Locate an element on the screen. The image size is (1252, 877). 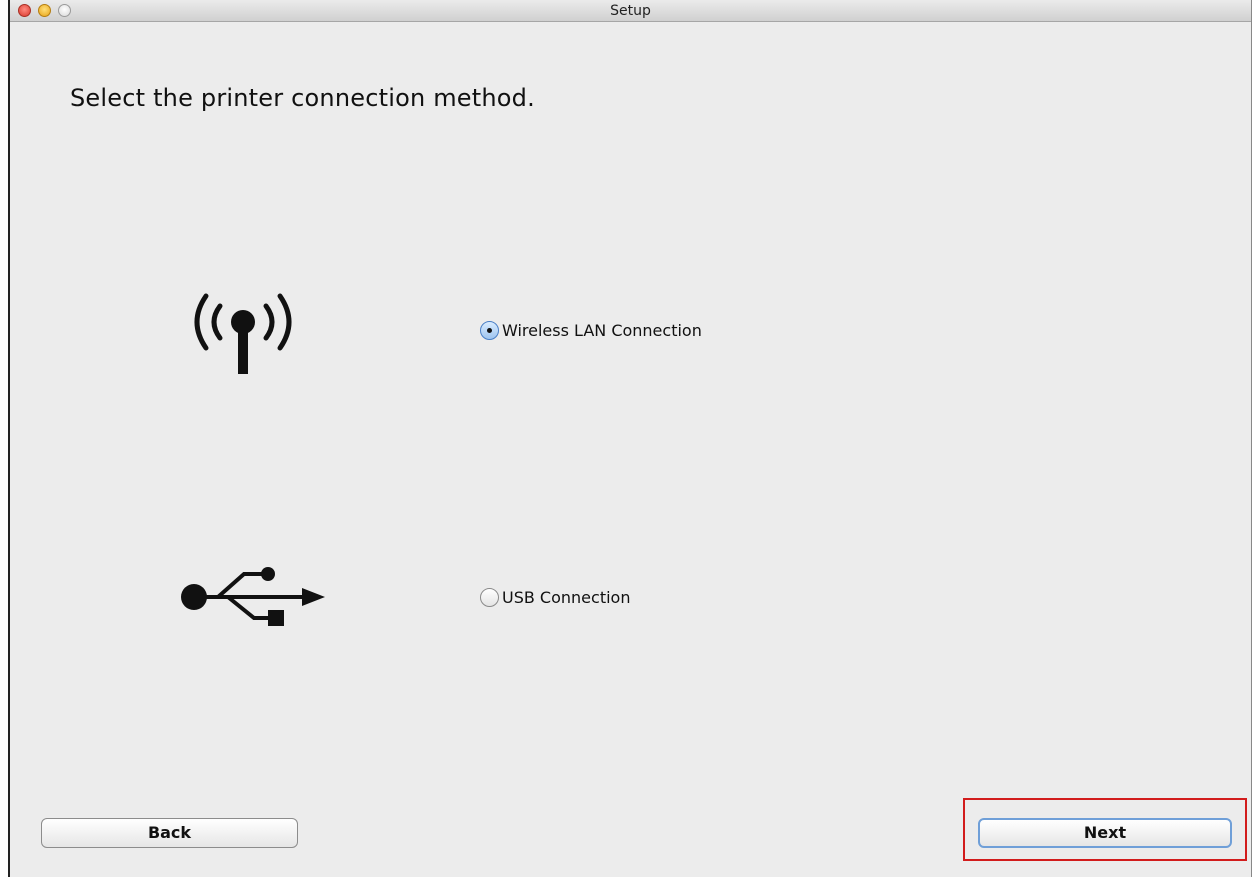
next-button: Next is located at coordinates (1105, 833).